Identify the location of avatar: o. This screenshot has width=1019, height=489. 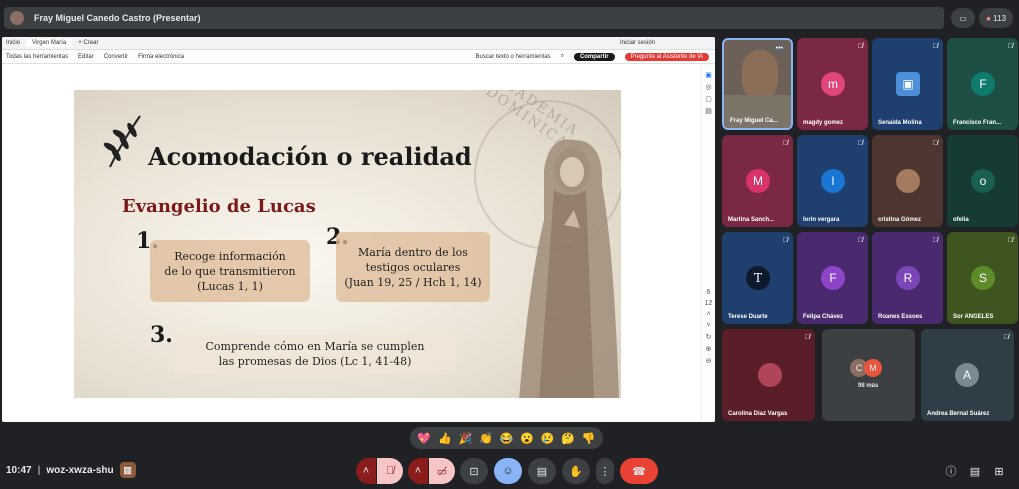
(983, 181).